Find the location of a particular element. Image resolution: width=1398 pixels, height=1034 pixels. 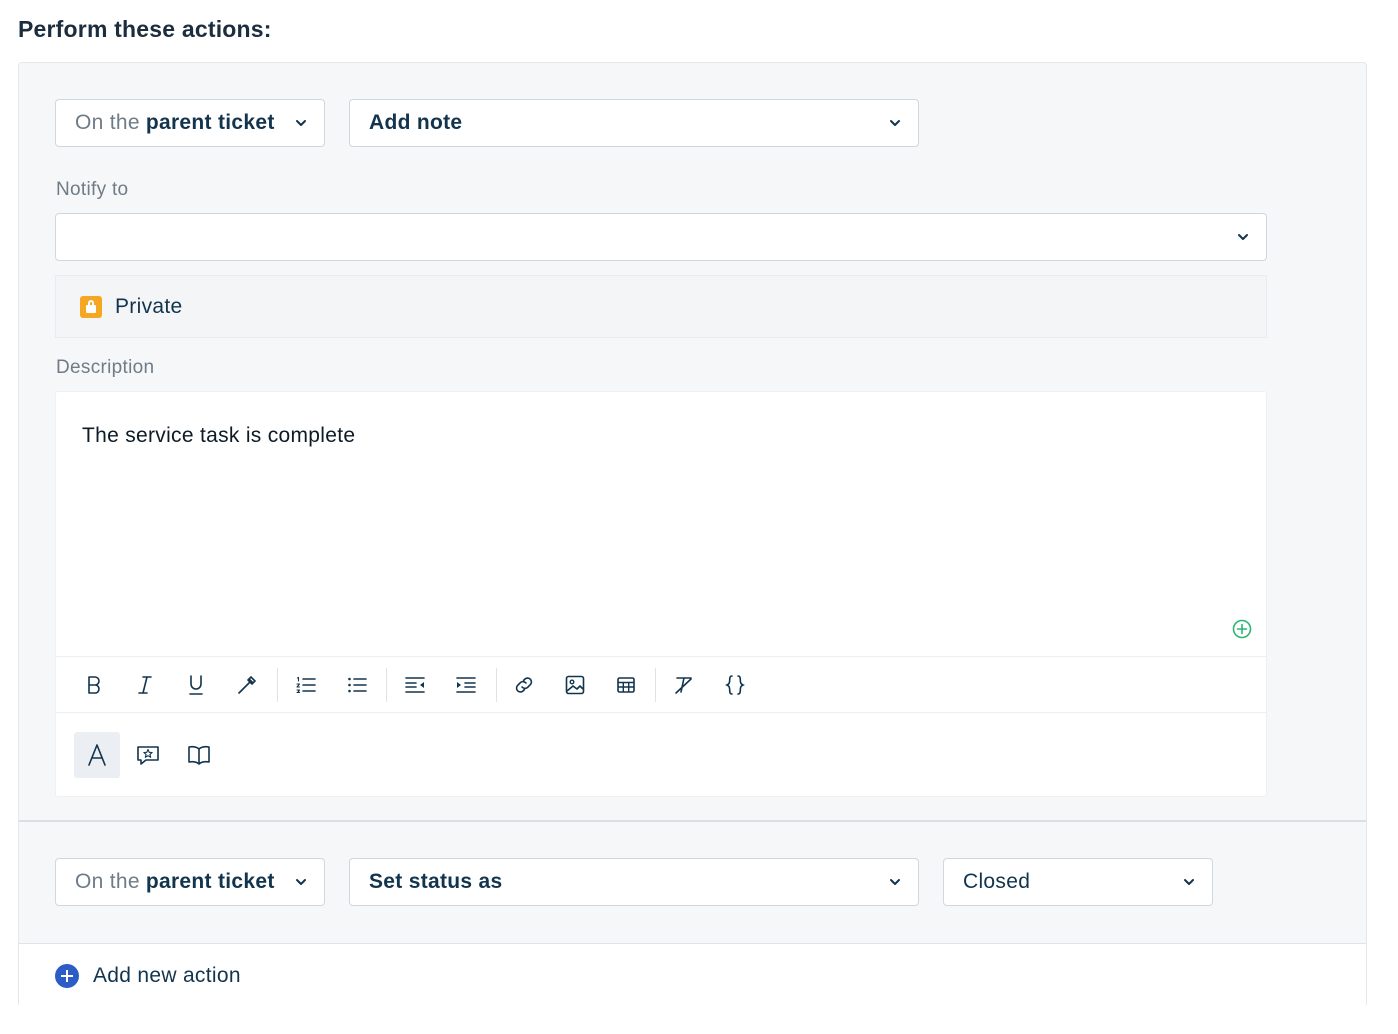

scope-select-2: On the parent ticket is located at coordinates (190, 882).